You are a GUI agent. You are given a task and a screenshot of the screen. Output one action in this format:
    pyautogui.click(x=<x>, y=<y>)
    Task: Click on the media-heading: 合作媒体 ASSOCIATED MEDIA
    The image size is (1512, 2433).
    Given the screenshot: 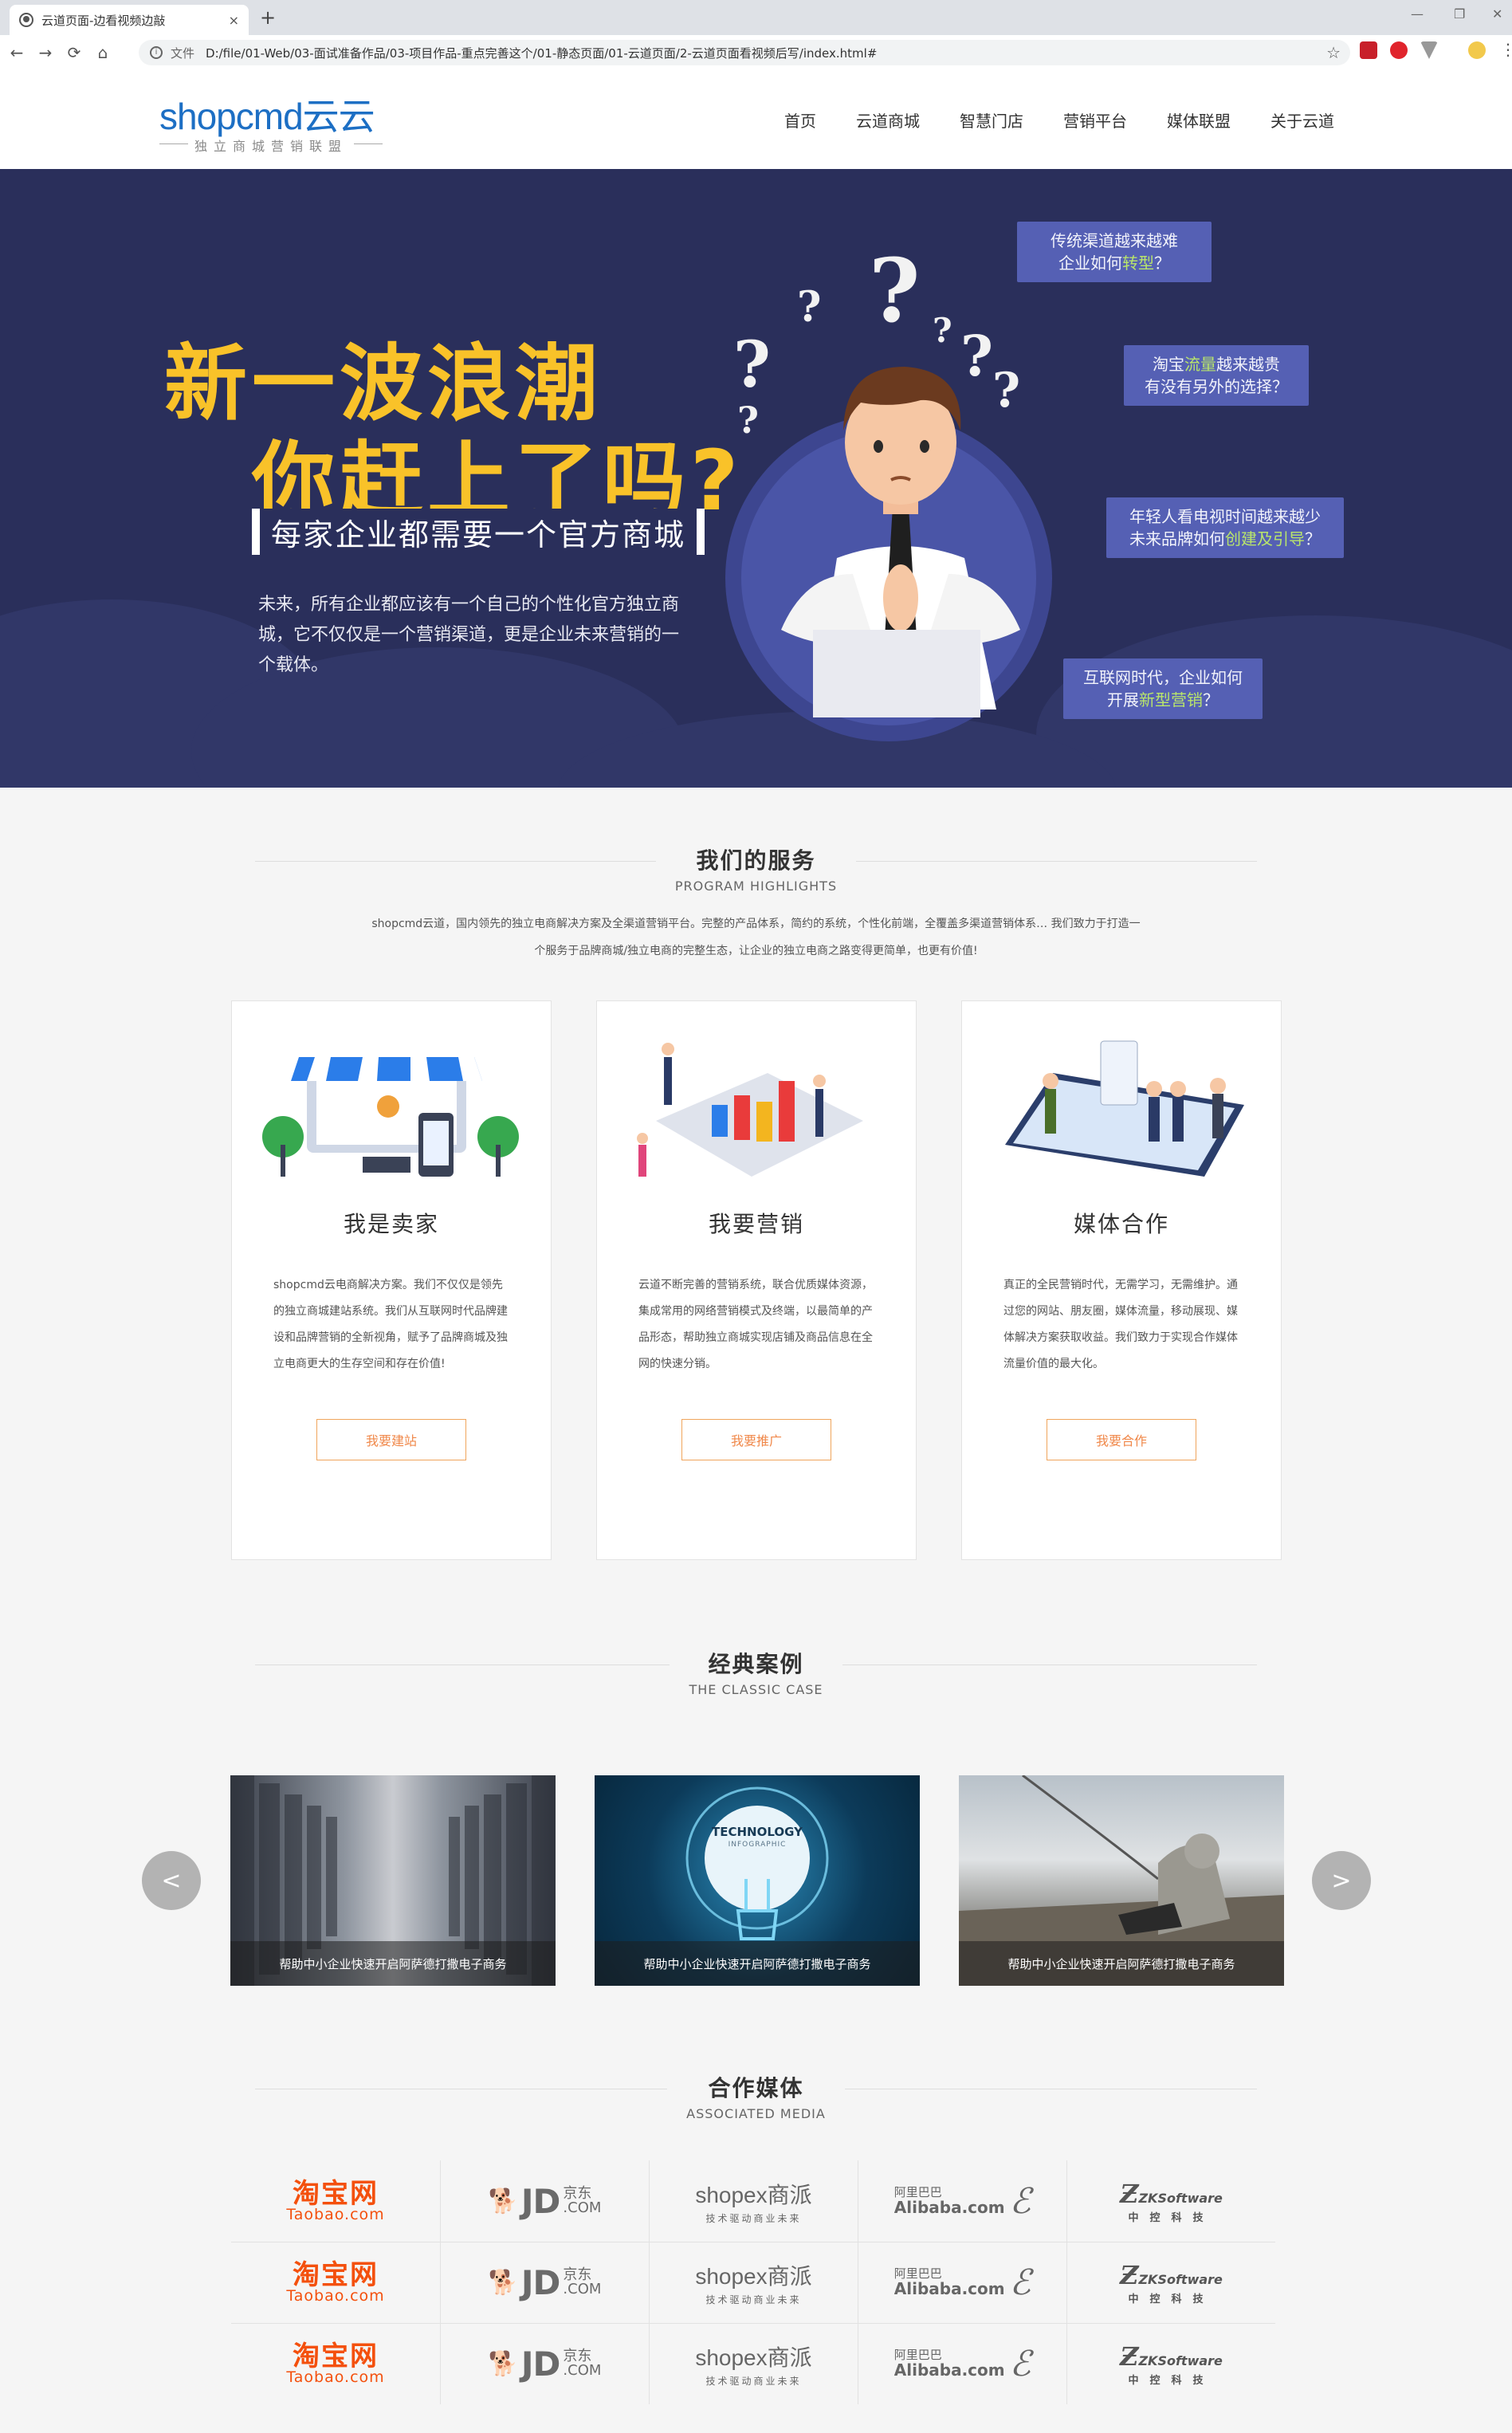 What is the action you would take?
    pyautogui.click(x=756, y=2096)
    